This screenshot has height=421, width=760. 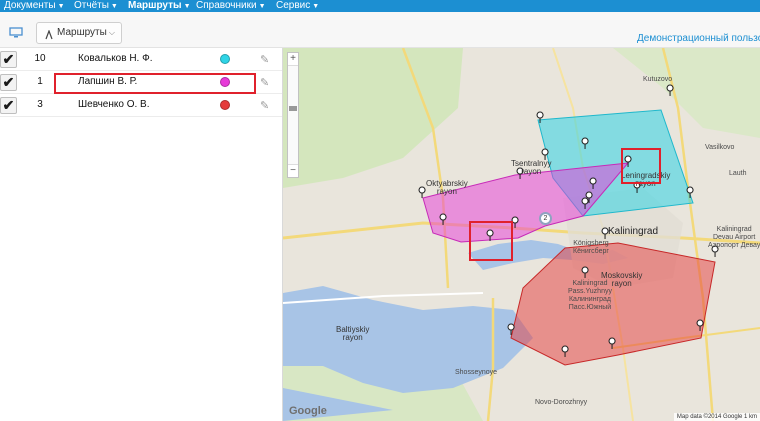 I want to click on map-label-kaliningrad: Kaliningrad, so click(x=633, y=231).